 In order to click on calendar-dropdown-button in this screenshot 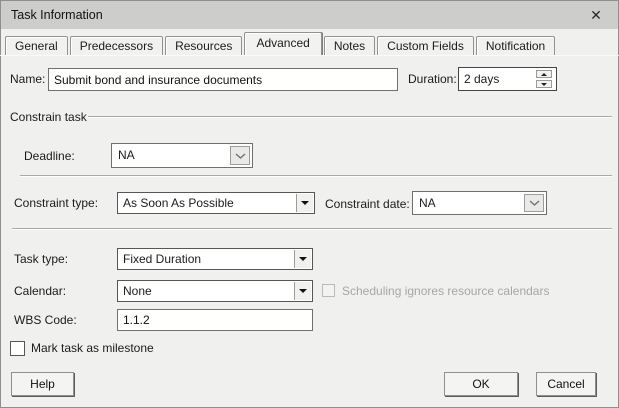, I will do `click(302, 291)`.